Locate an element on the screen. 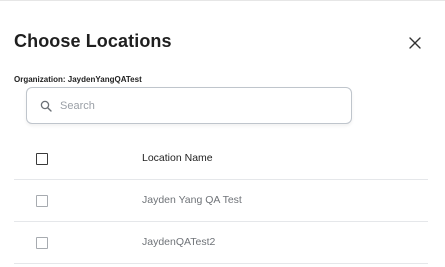 This screenshot has width=445, height=267. search-box is located at coordinates (189, 105).